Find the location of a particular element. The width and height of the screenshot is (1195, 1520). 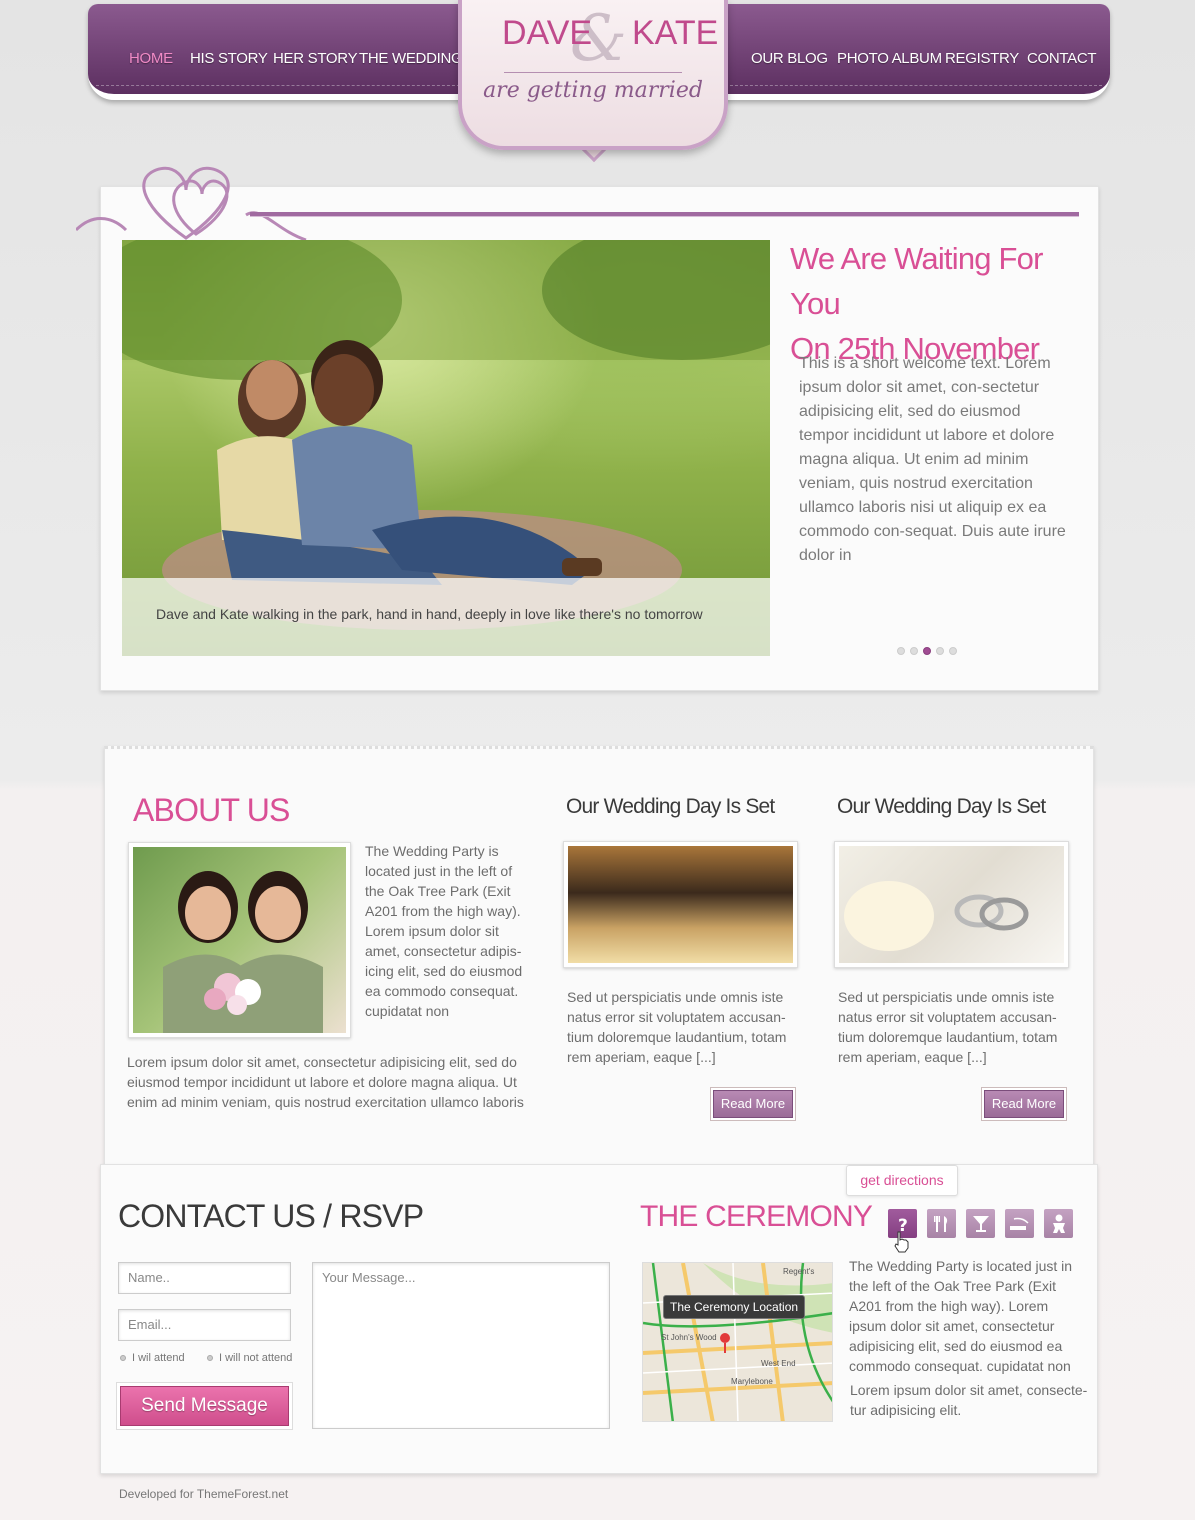

baby-icon is located at coordinates (1058, 1223).